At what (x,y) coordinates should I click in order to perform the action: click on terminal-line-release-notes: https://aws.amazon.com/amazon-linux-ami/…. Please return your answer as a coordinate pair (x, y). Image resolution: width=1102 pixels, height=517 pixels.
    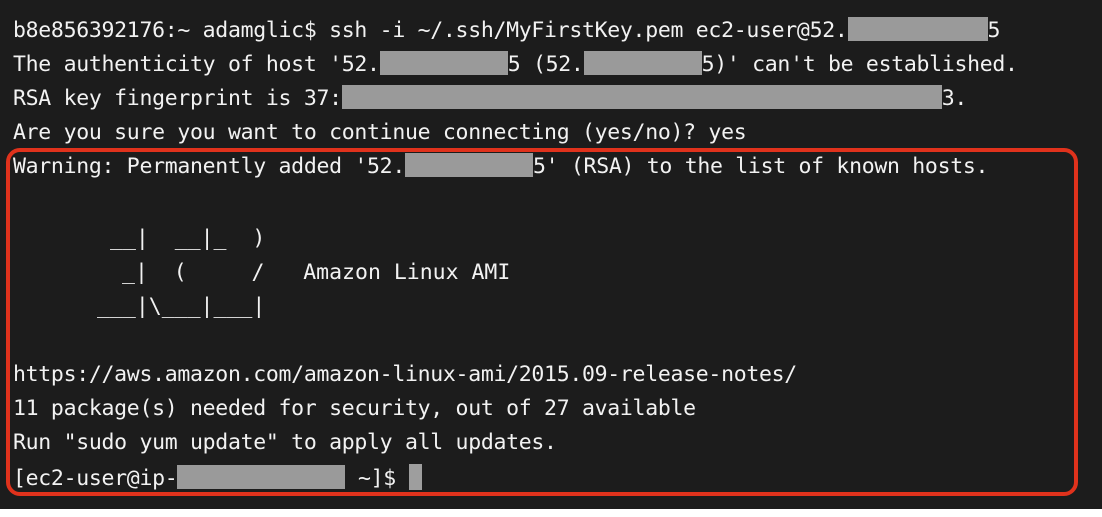
    Looking at the image, I should click on (405, 374).